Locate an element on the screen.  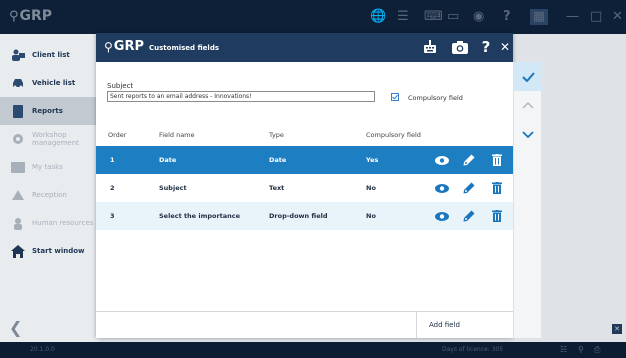
row-type: Drop-down field is located at coordinates (298, 216).